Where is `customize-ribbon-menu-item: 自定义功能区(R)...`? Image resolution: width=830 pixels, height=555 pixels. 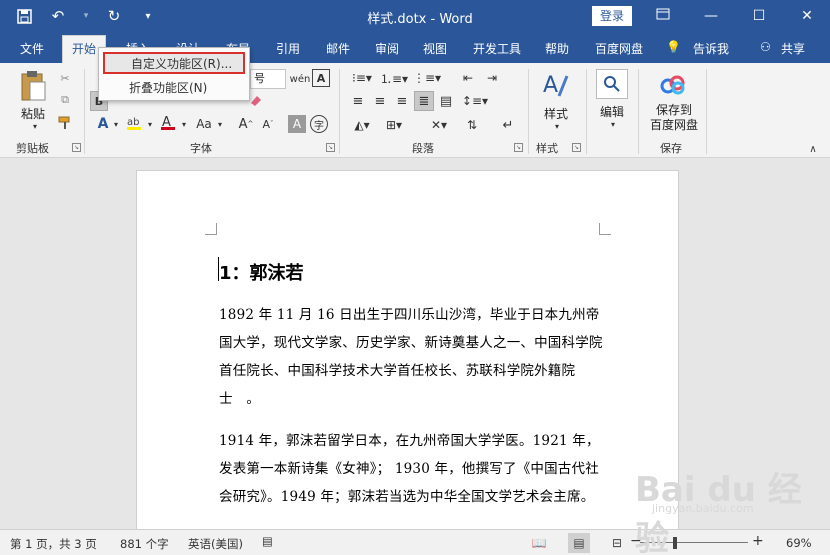
customize-ribbon-menu-item: 自定义功能区(R)... is located at coordinates (174, 63).